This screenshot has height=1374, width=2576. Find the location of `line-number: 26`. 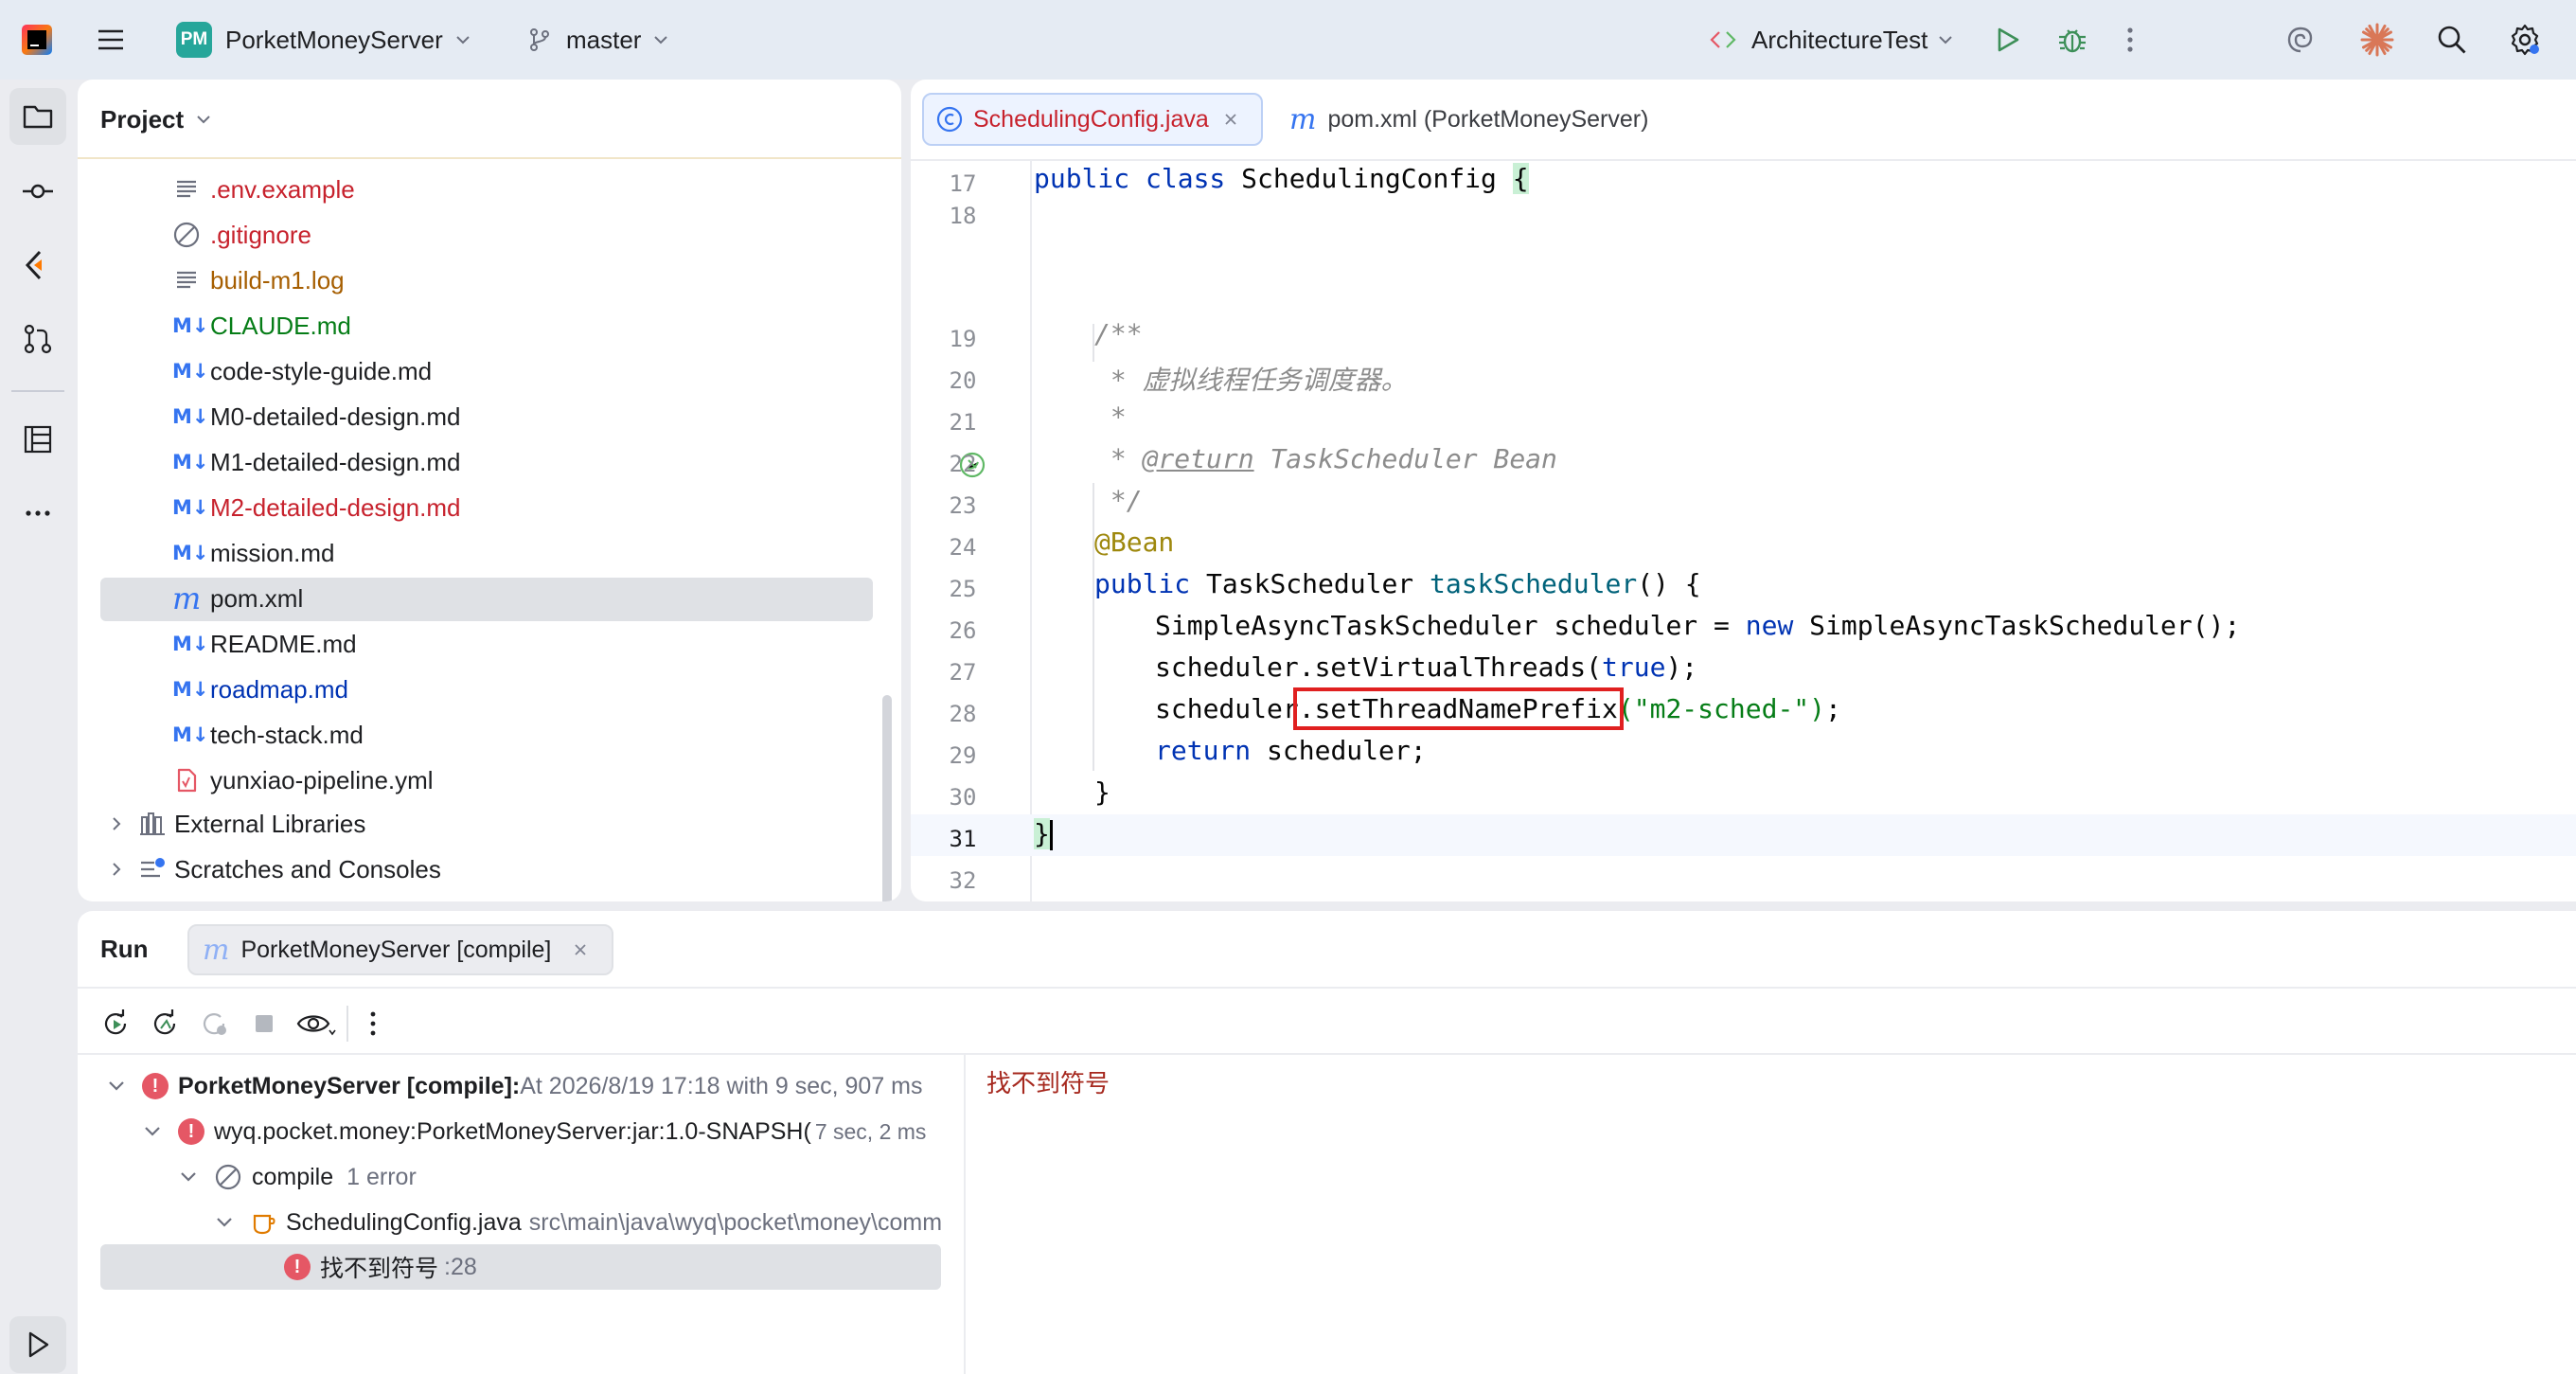

line-number: 26 is located at coordinates (963, 630).